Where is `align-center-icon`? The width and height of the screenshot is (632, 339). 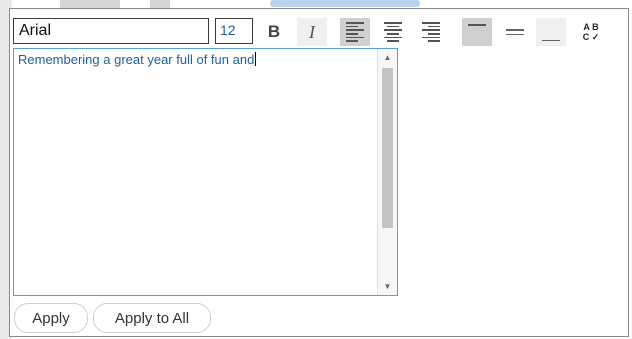 align-center-icon is located at coordinates (393, 32).